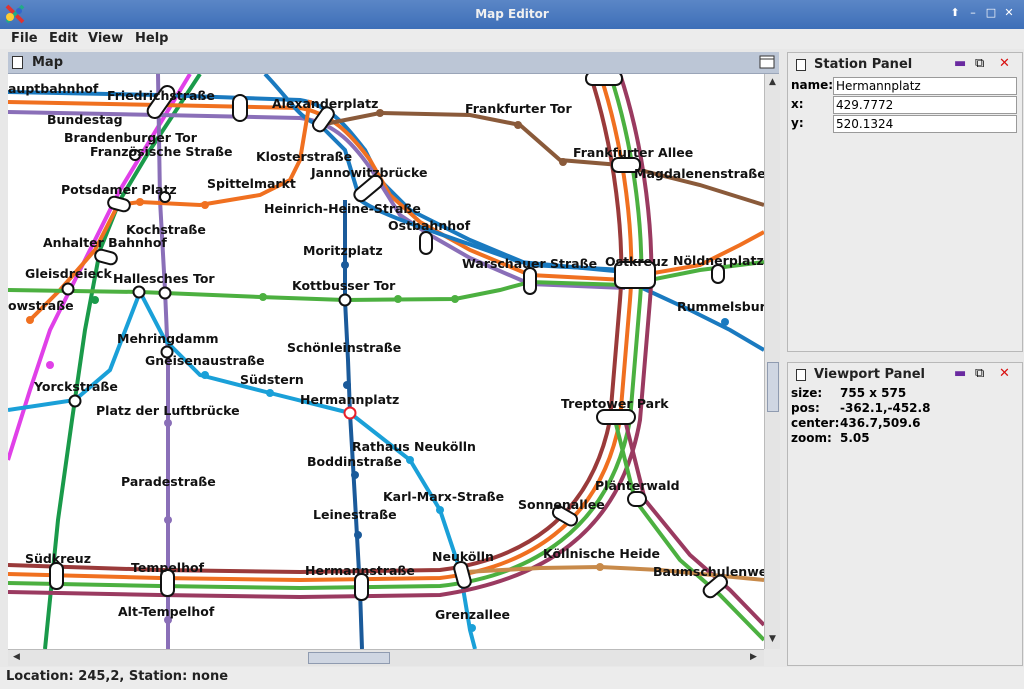 The width and height of the screenshot is (1024, 689). What do you see at coordinates (880, 423) in the screenshot?
I see `center-value: 436.7,509.6` at bounding box center [880, 423].